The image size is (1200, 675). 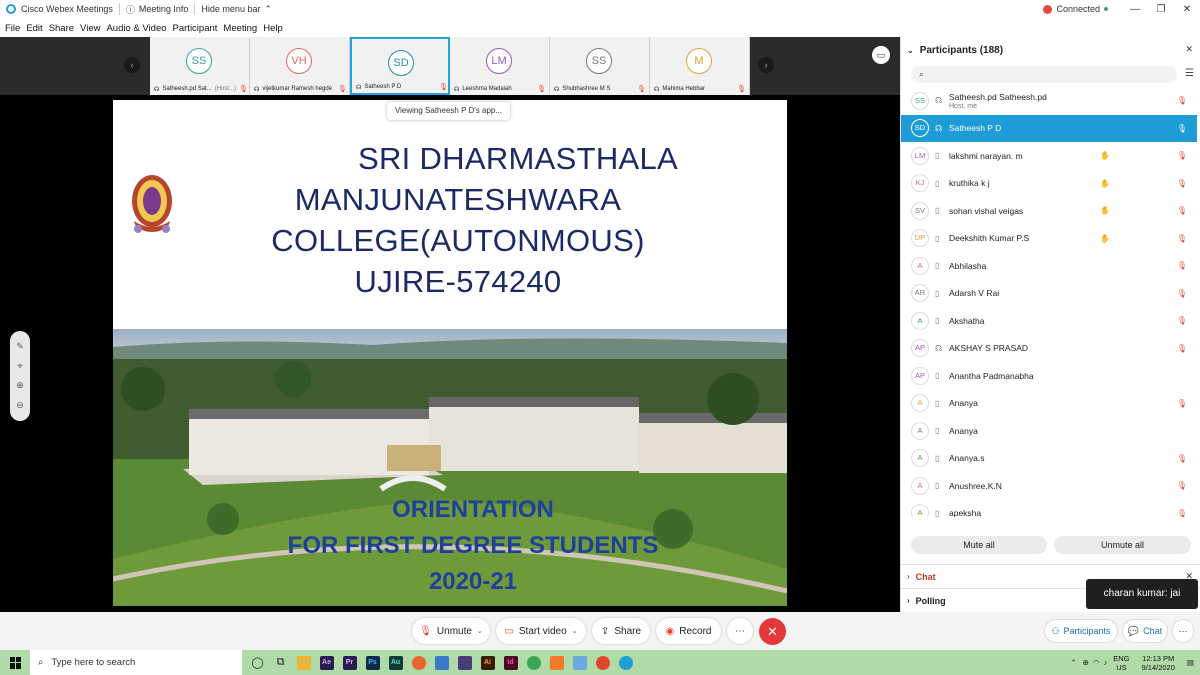 I want to click on taskbar-clock: 12:13 PM 9/14/2020, so click(x=1158, y=663).